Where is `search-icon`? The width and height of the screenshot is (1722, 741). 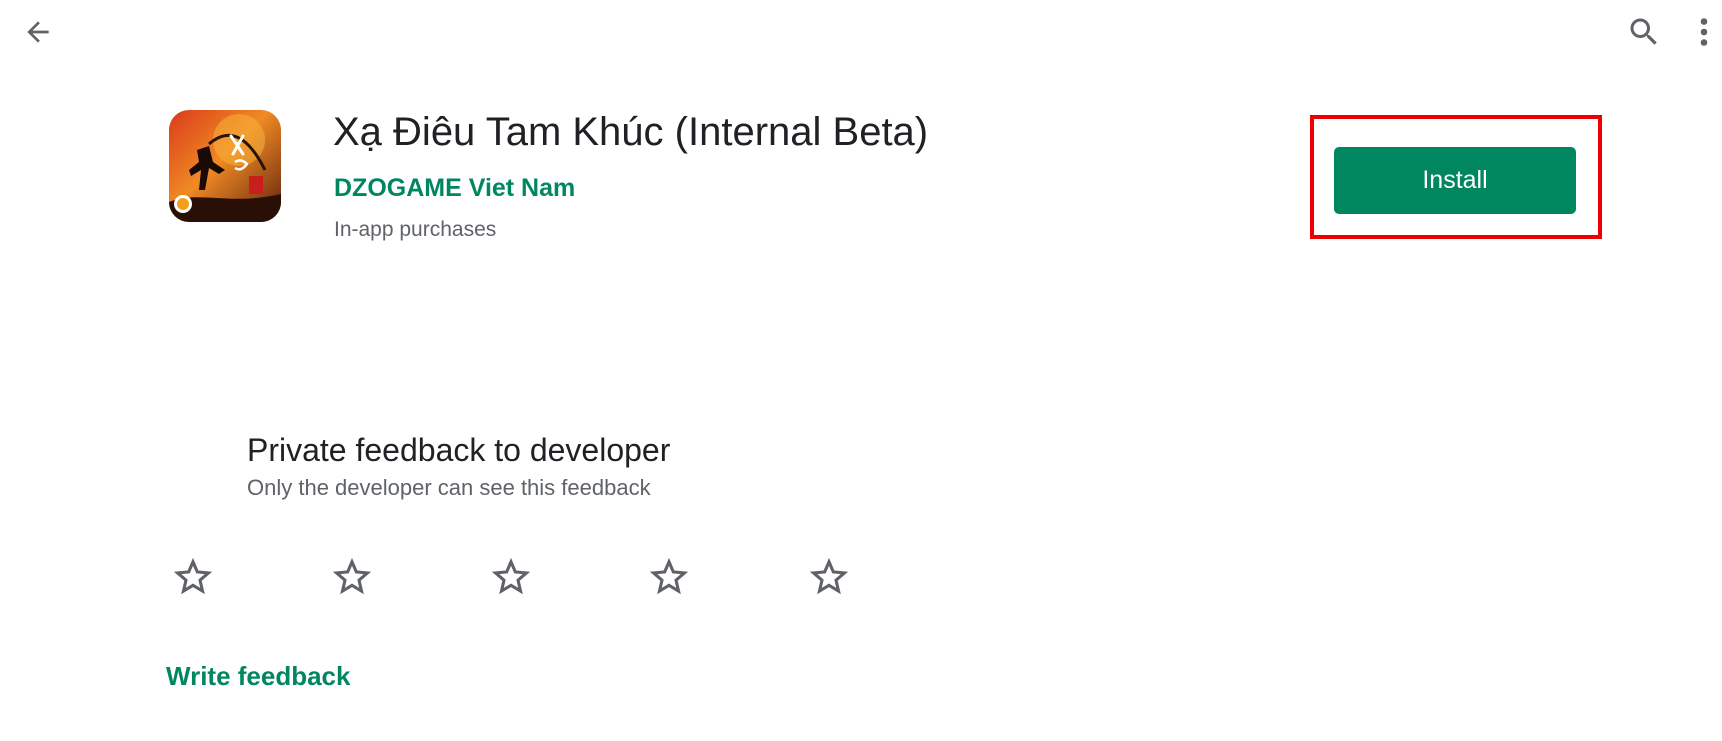
search-icon is located at coordinates (1644, 34).